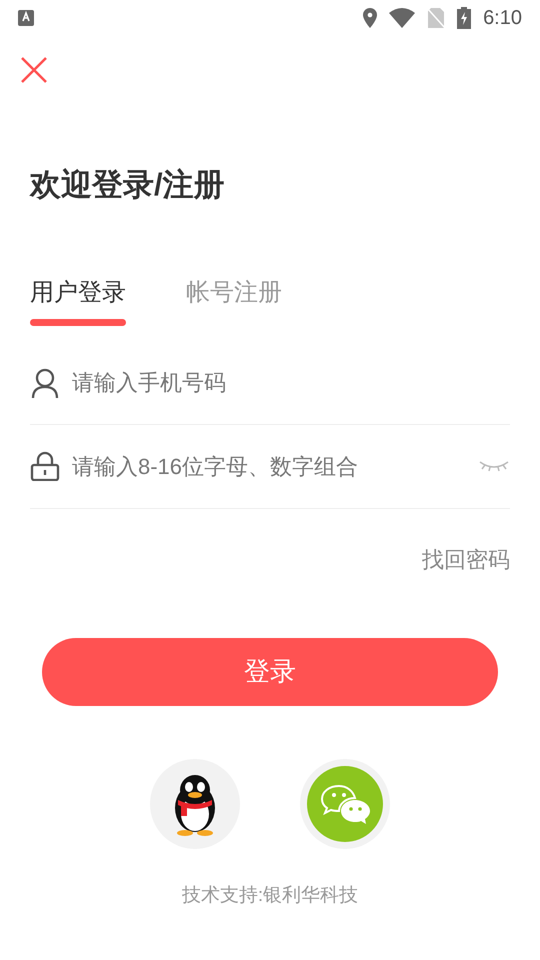 The image size is (540, 960). I want to click on login-button: 登录, so click(270, 672).